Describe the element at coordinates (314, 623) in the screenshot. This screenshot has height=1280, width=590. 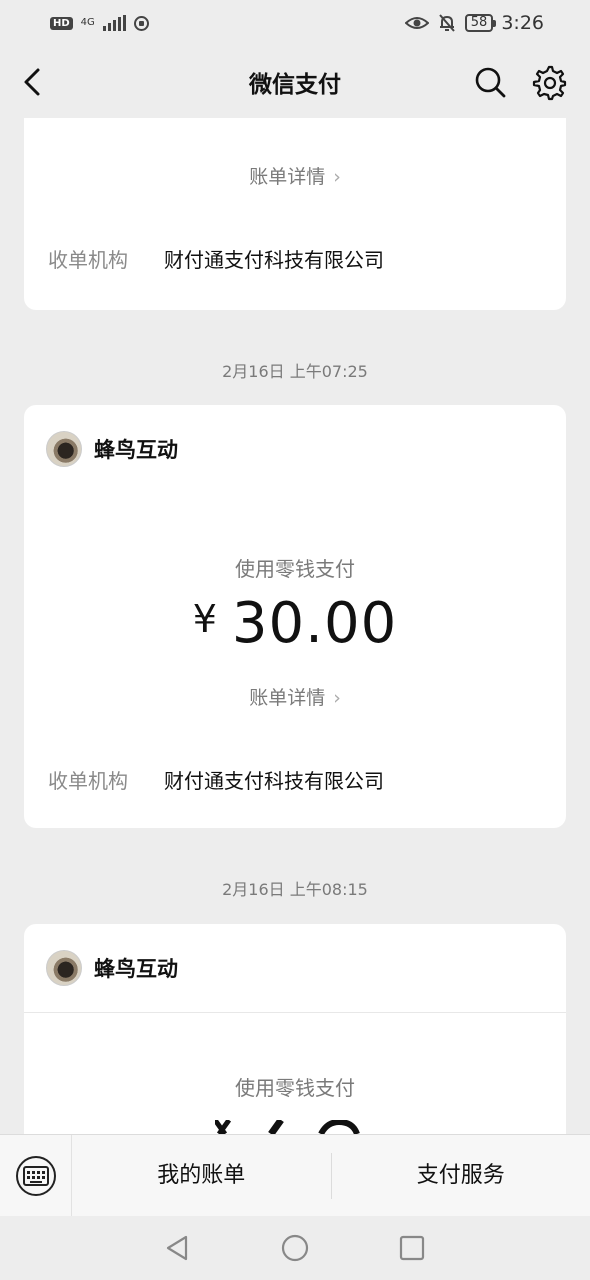
I see `amount-value: 30.00` at that location.